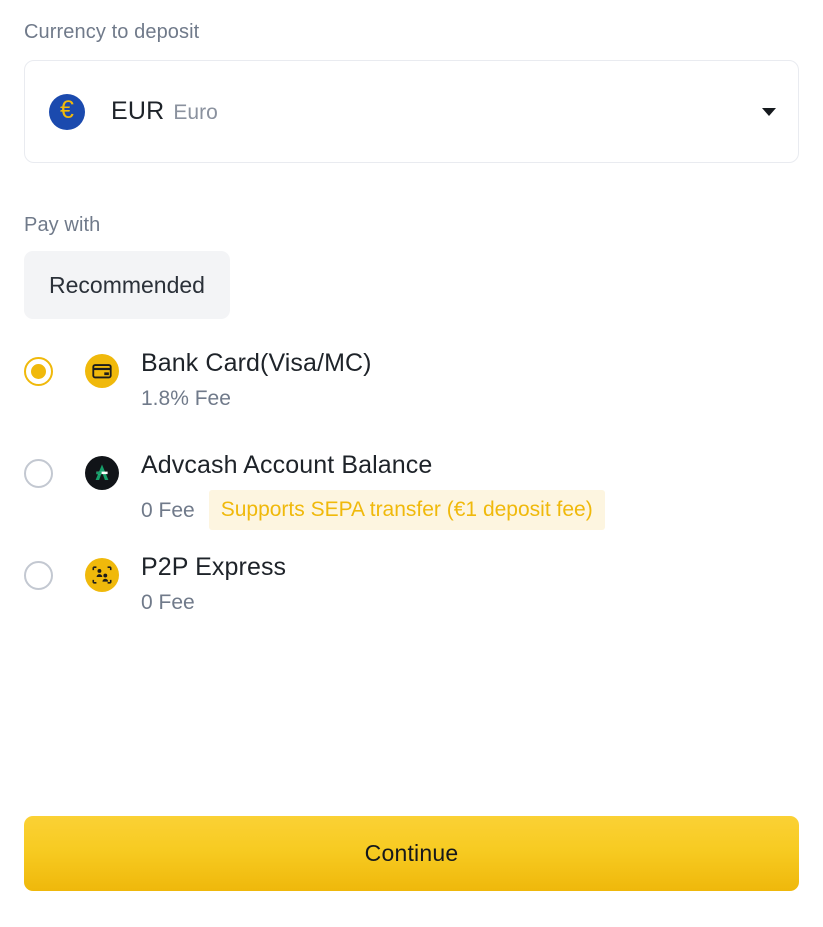  I want to click on tab-recommended: Recommended, so click(127, 285).